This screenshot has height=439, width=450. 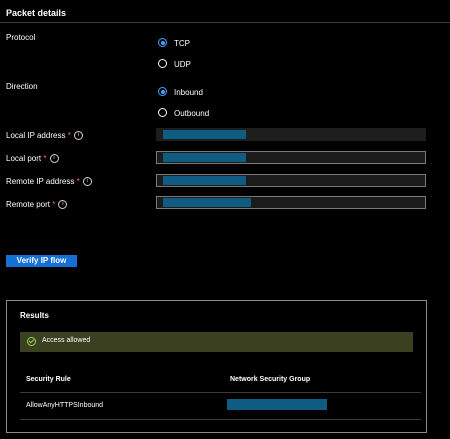 I want to click on header-divider, so click(x=225, y=22).